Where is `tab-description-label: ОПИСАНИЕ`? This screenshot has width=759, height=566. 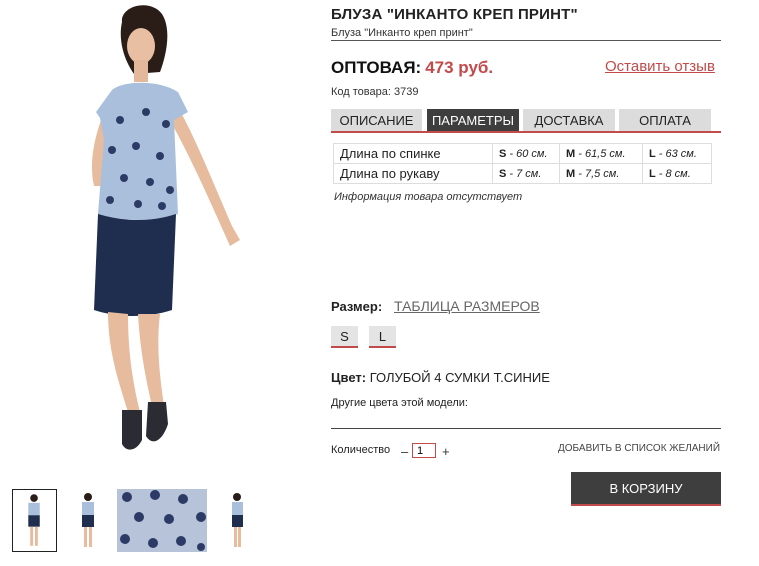 tab-description-label: ОПИСАНИЕ is located at coordinates (376, 120).